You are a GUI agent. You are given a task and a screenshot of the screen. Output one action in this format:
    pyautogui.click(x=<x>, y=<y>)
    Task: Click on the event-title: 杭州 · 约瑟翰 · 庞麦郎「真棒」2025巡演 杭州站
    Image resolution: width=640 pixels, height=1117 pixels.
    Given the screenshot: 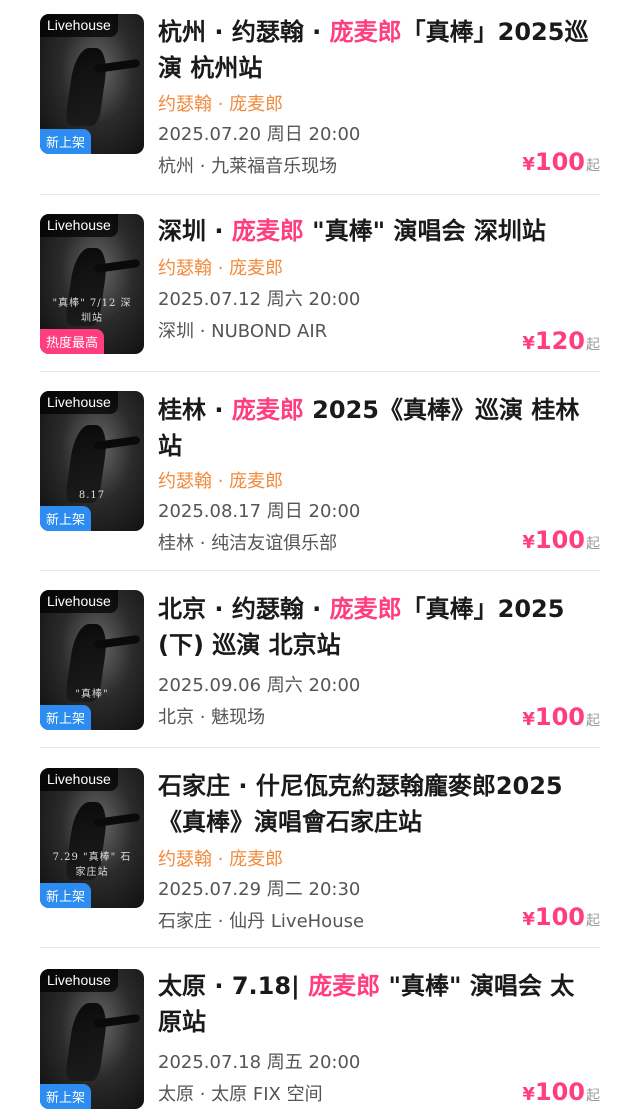 What is the action you would take?
    pyautogui.click(x=378, y=50)
    